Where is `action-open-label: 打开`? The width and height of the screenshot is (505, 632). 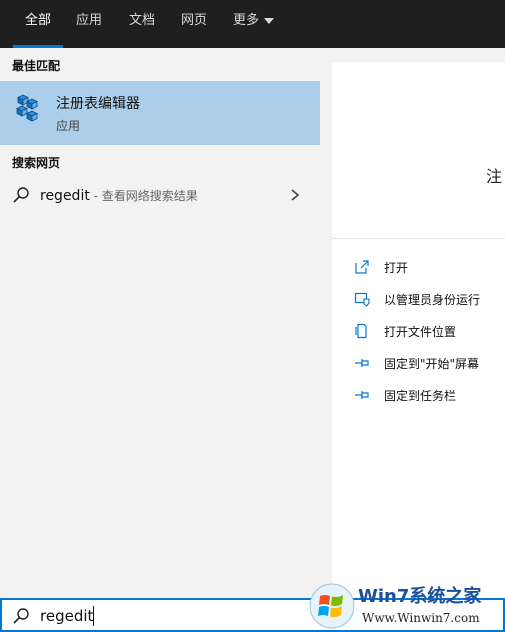 action-open-label: 打开 is located at coordinates (396, 268).